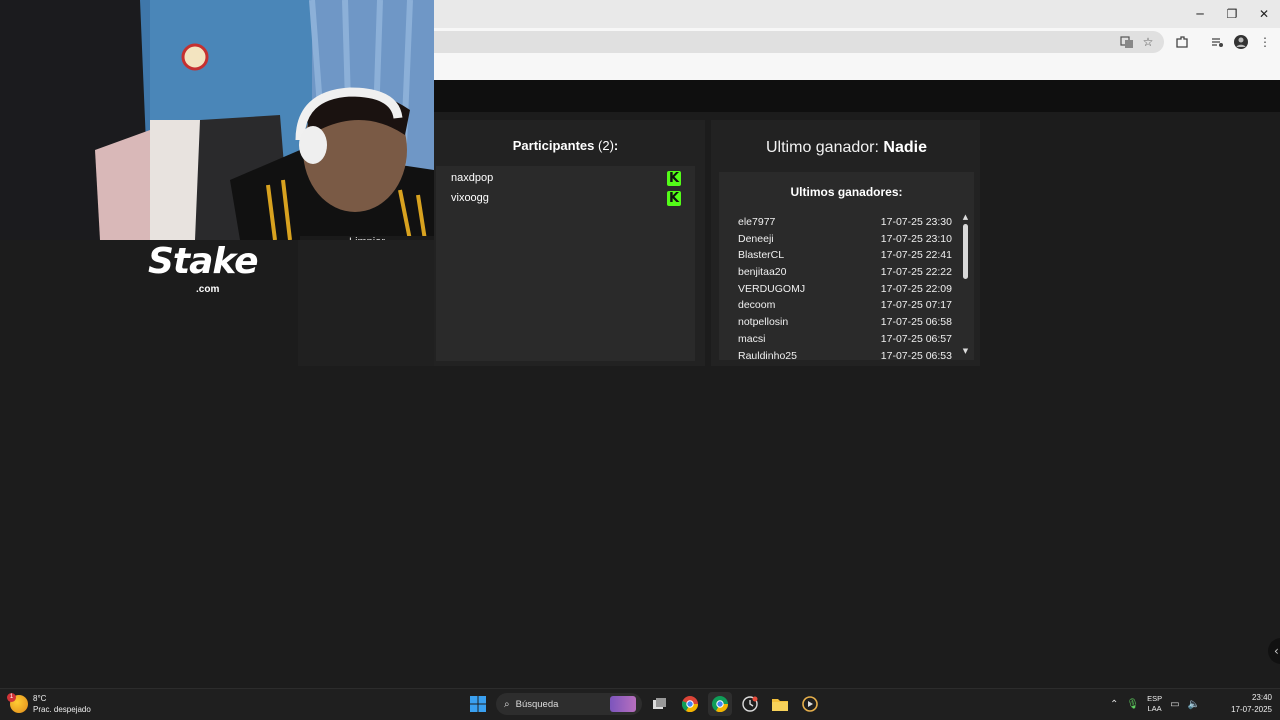 The height and width of the screenshot is (720, 1280). Describe the element at coordinates (916, 355) in the screenshot. I see `winner-date: 17-07-25 06:53` at that location.